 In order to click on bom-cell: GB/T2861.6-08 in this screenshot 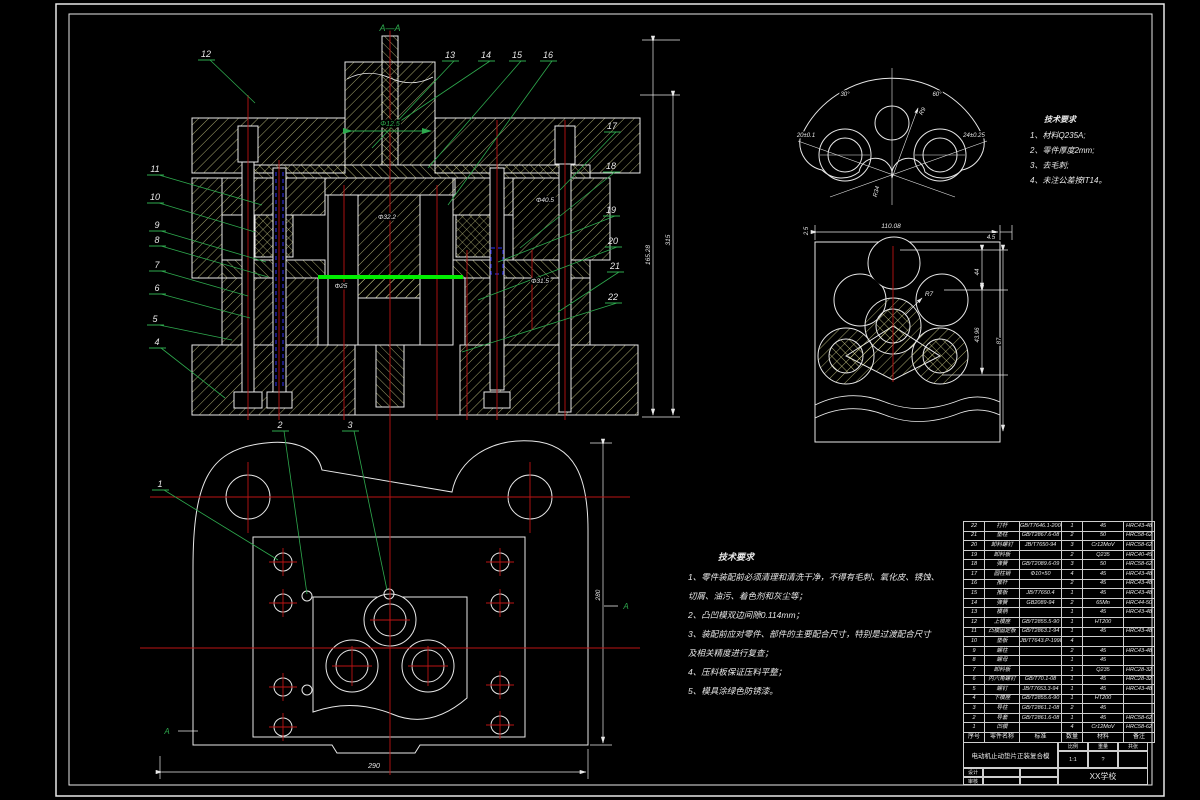, I will do `click(1040, 718)`.